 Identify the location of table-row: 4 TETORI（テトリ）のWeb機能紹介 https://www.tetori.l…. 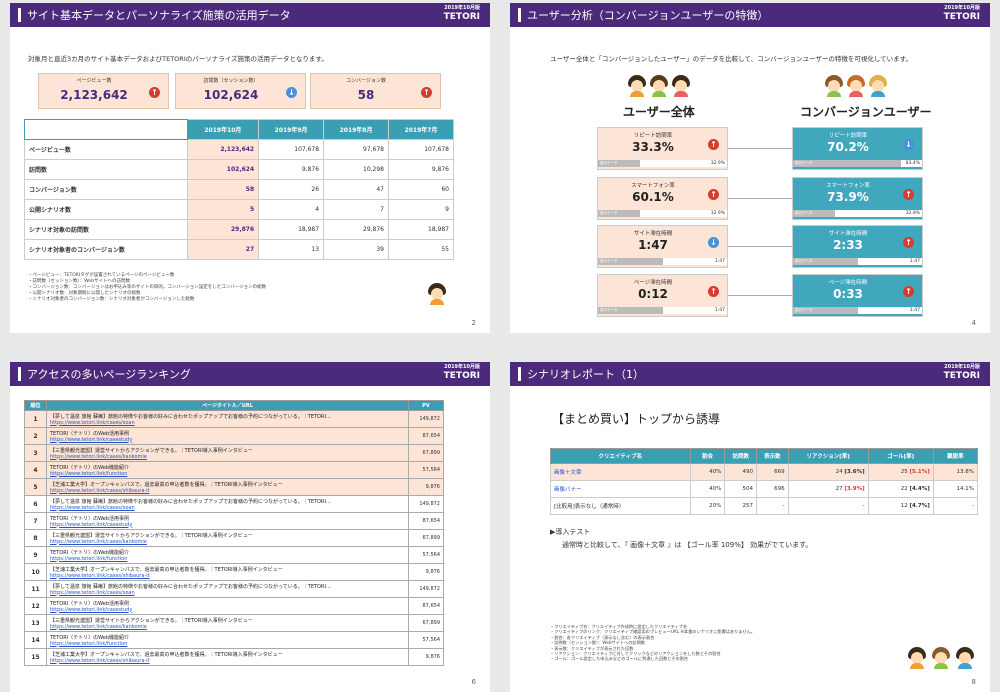
(234, 470).